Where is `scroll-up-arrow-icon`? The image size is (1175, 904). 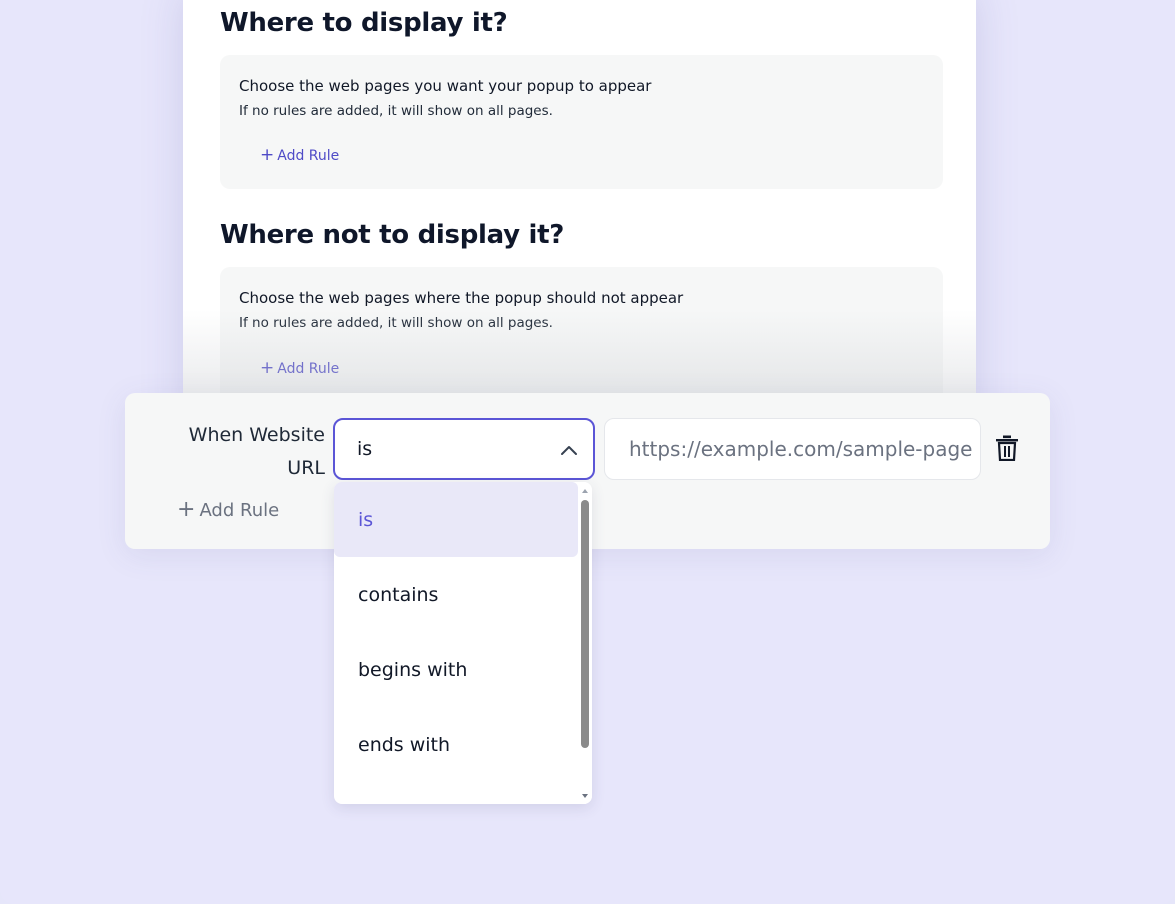 scroll-up-arrow-icon is located at coordinates (585, 491).